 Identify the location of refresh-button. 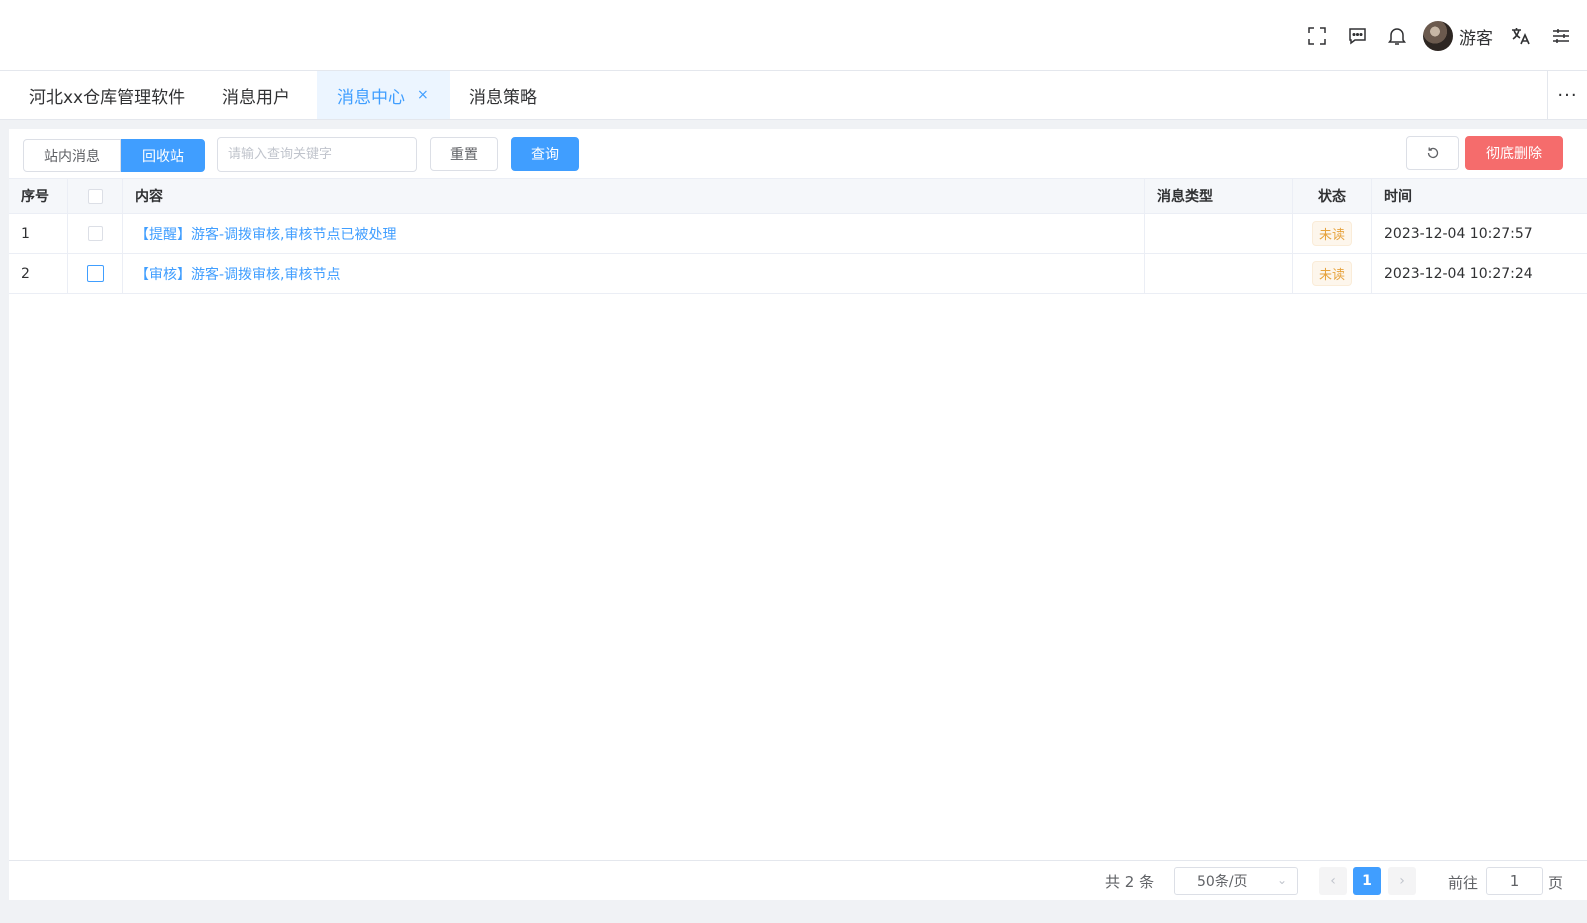
(1432, 153).